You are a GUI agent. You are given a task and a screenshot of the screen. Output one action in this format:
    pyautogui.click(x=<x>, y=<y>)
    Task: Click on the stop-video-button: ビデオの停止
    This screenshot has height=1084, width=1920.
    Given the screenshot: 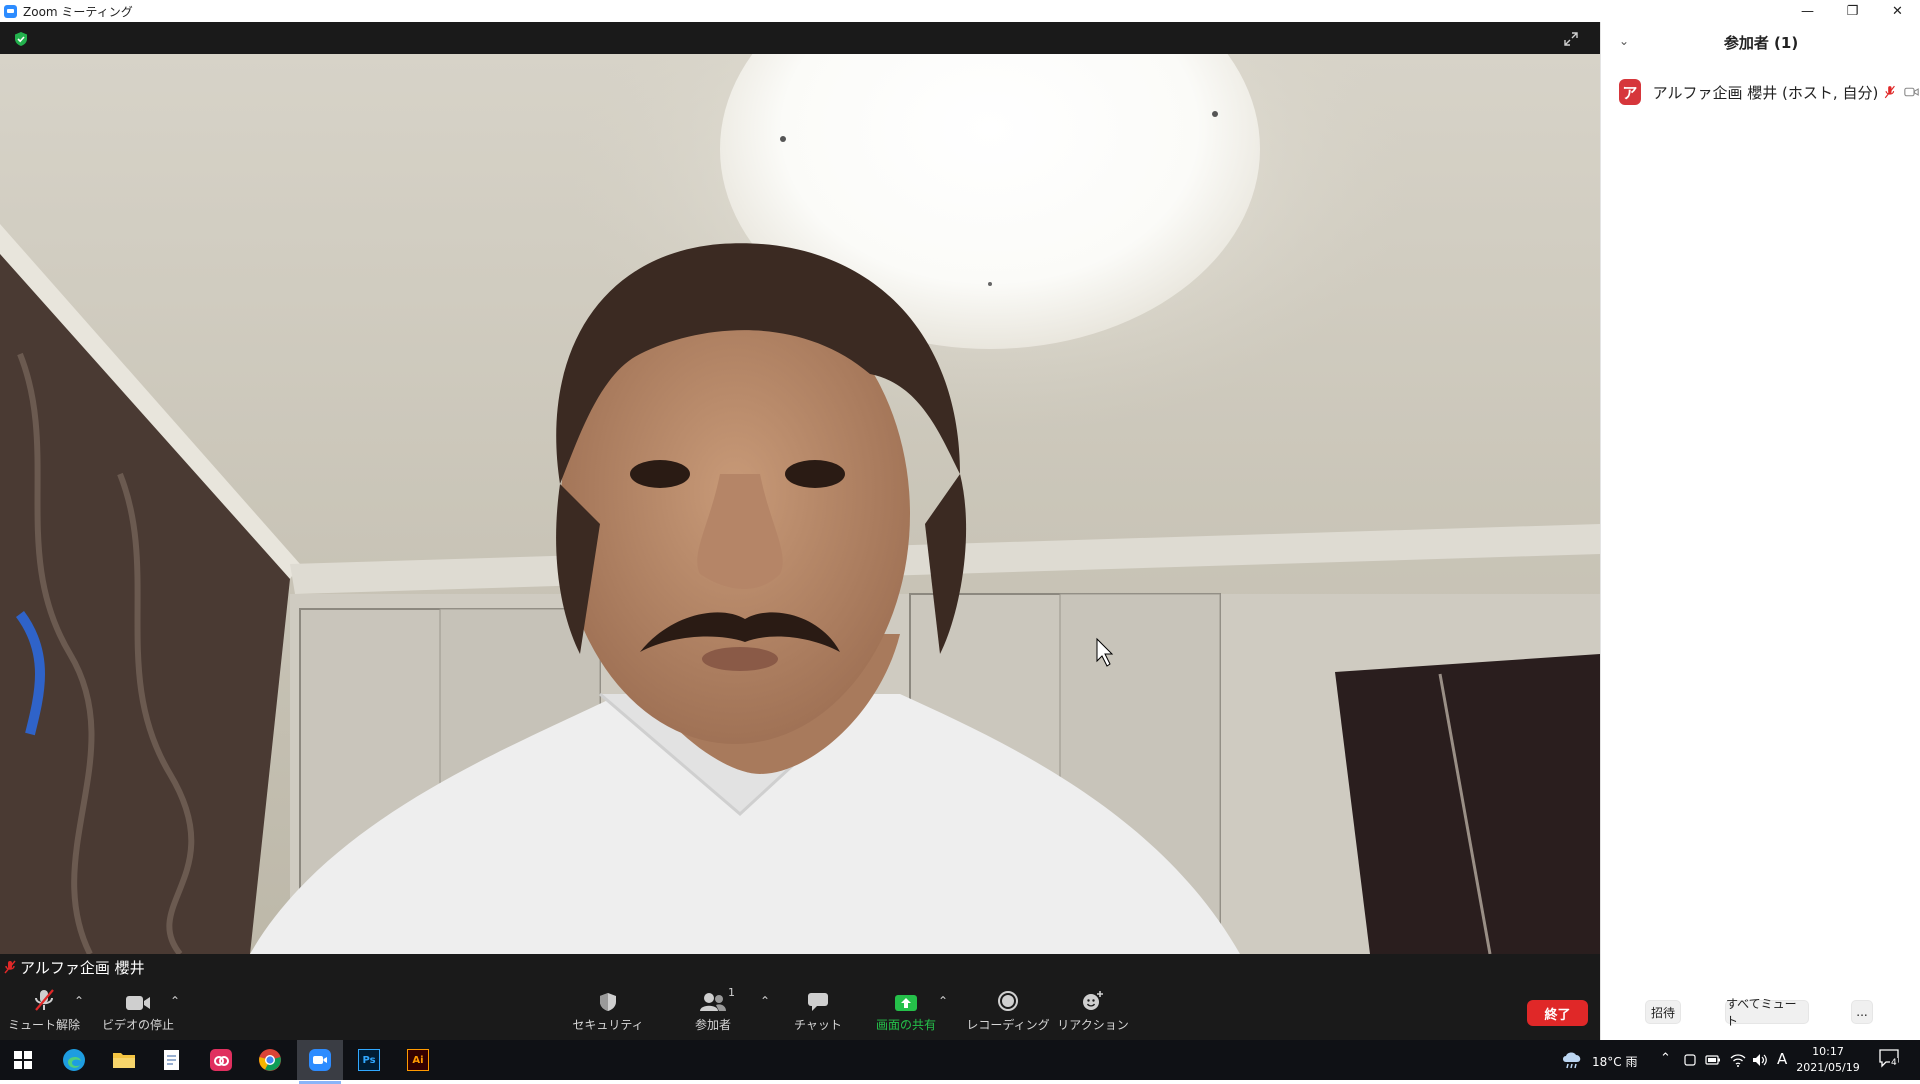 What is the action you would take?
    pyautogui.click(x=138, y=1010)
    